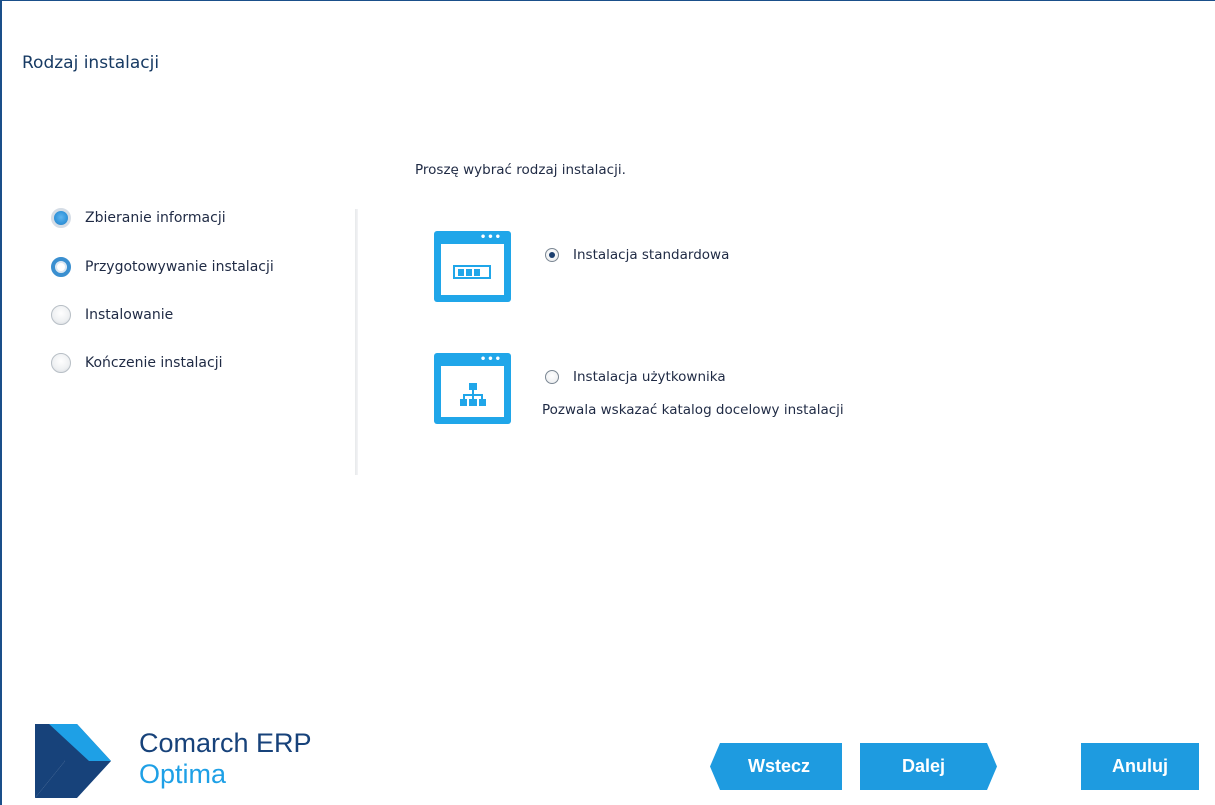 Image resolution: width=1215 pixels, height=805 pixels. I want to click on step-installing: Instalowanie, so click(112, 315).